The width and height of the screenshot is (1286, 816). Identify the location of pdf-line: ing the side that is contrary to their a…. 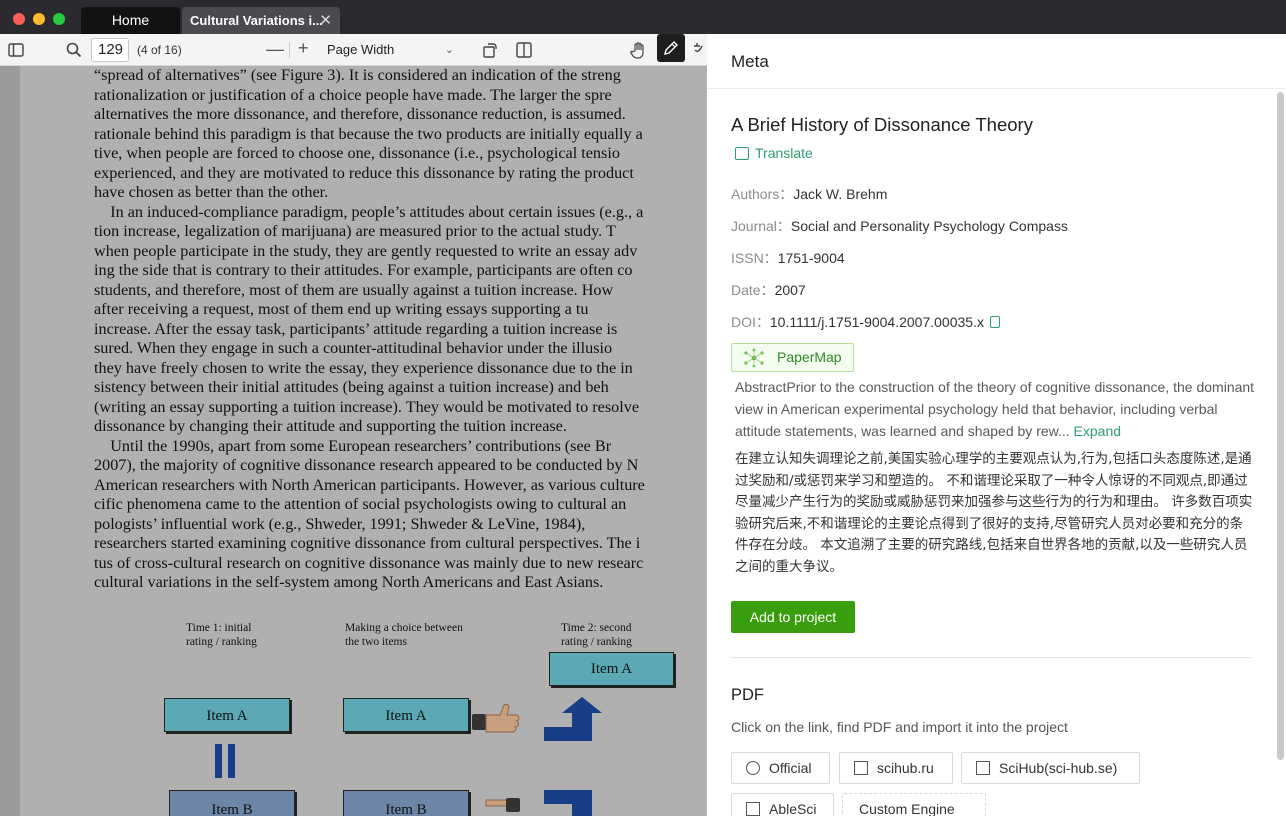
(363, 270).